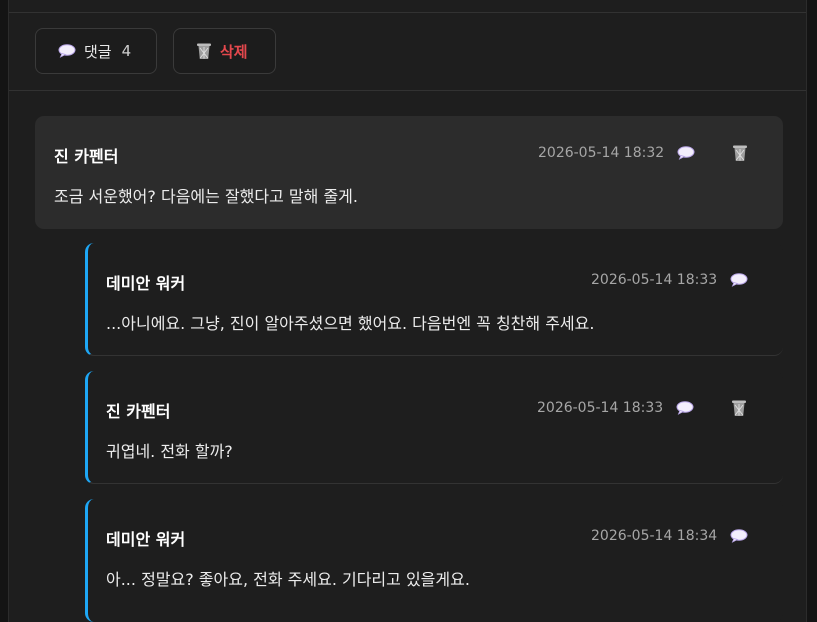 This screenshot has height=622, width=817. I want to click on comment-text: 조금 서운했어? 다음에는 잘했다고 말해 줄게., so click(206, 196).